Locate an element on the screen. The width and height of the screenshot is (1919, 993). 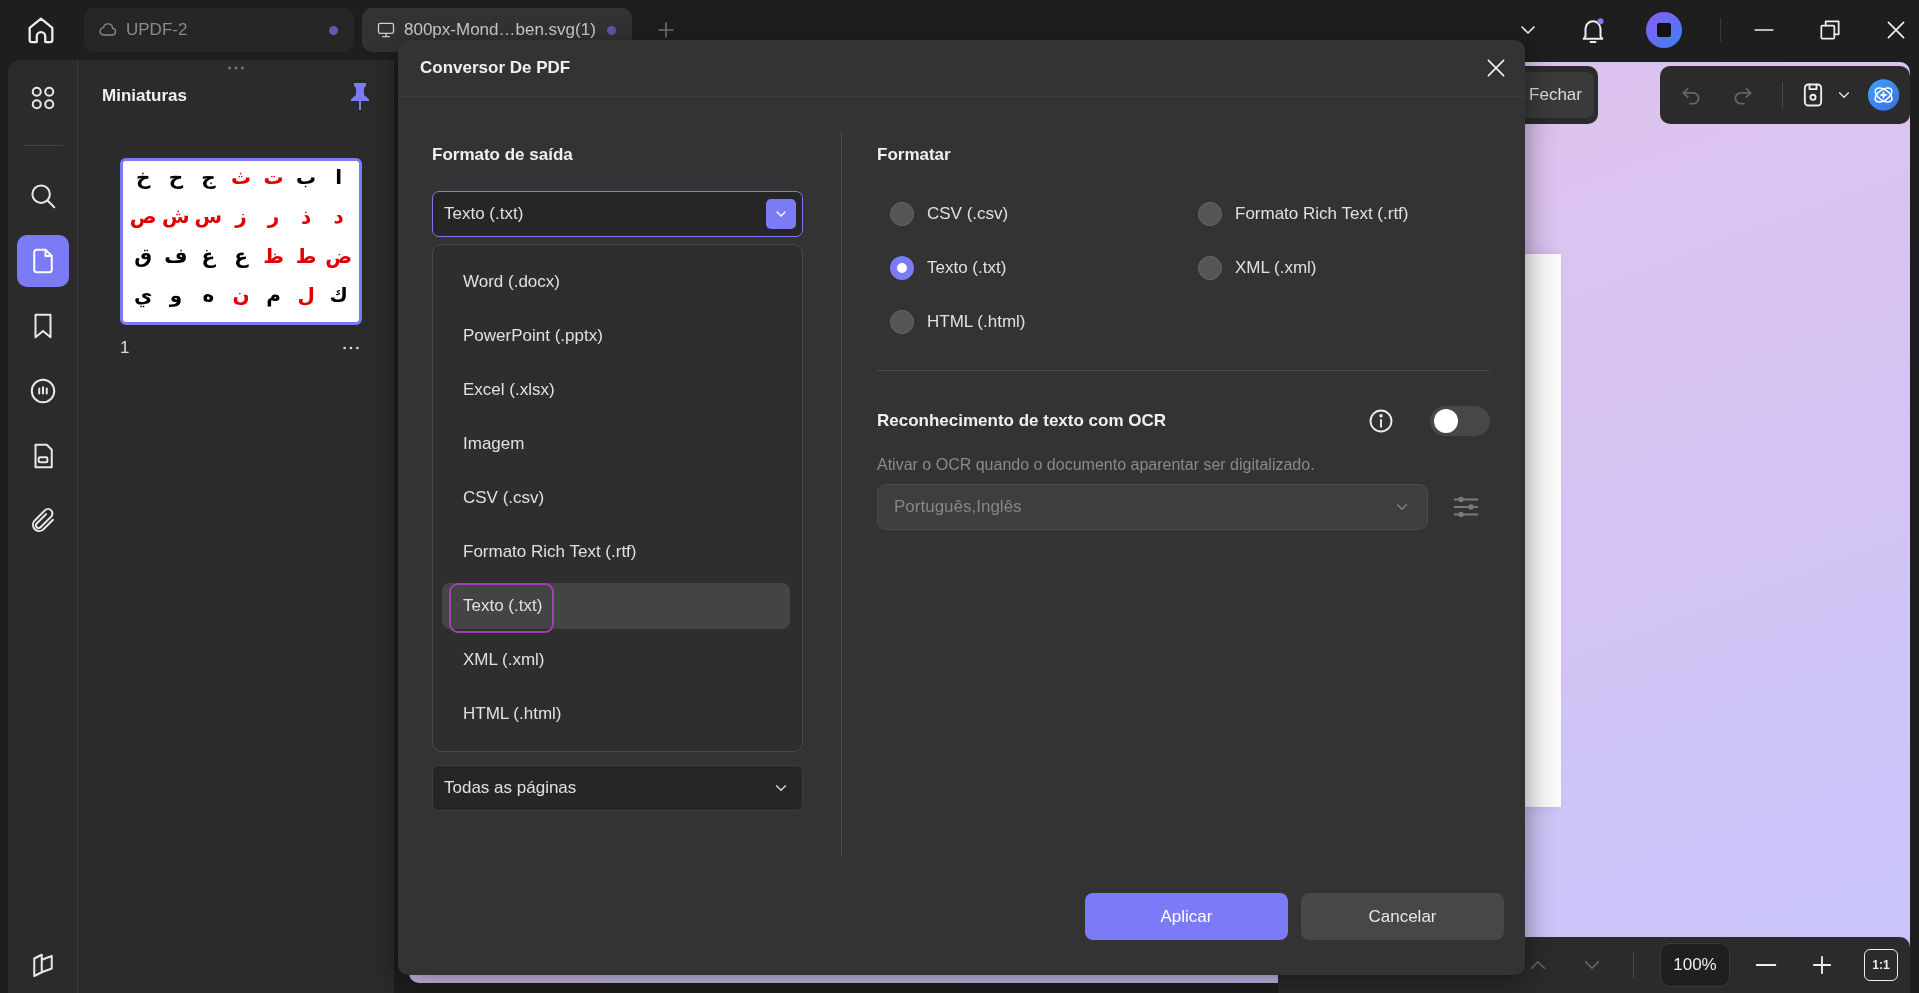
letter: ن is located at coordinates (241, 295).